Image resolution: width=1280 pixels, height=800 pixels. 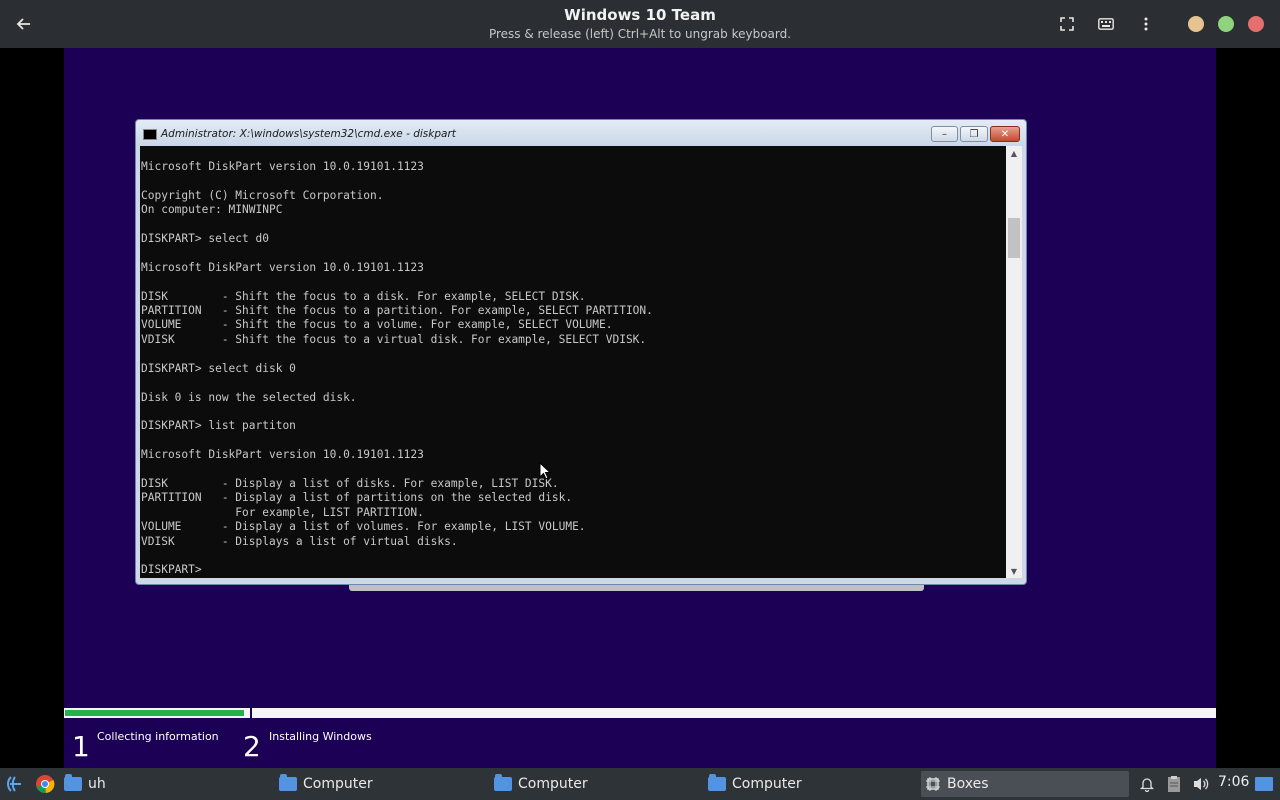 I want to click on boxes-icon, so click(x=933, y=784).